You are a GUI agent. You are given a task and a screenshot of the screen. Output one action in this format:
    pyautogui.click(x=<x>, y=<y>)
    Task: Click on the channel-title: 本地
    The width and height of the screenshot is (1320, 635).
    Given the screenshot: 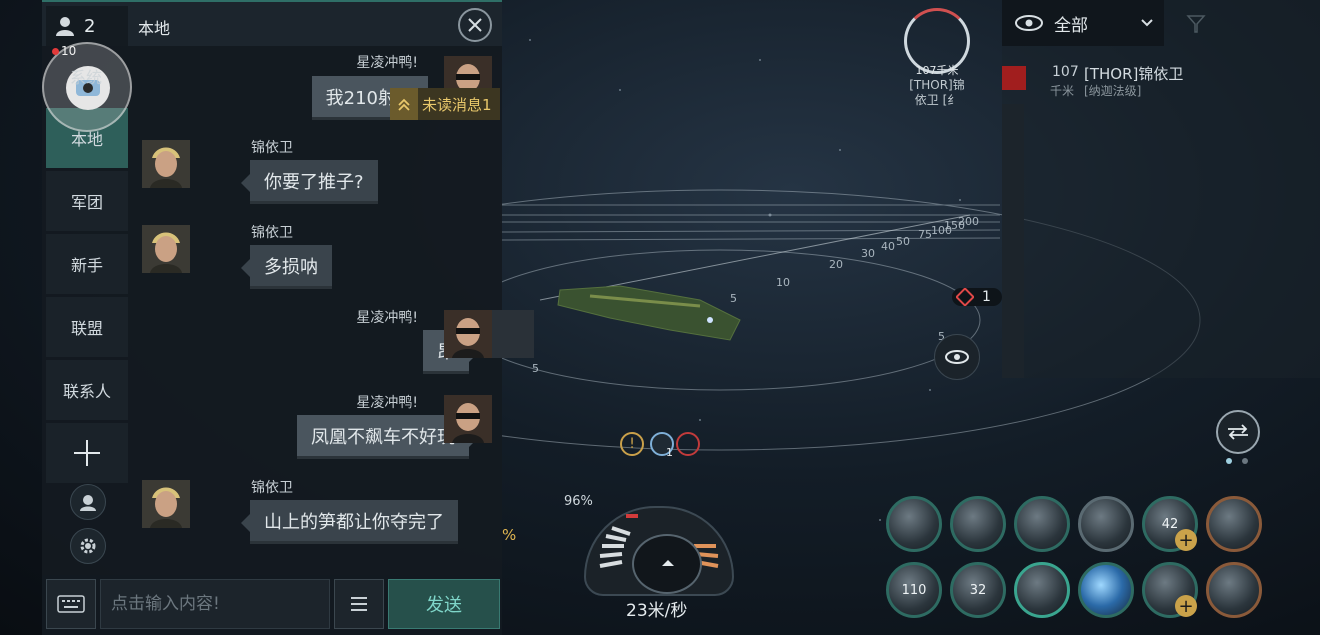 What is the action you would take?
    pyautogui.click(x=154, y=28)
    